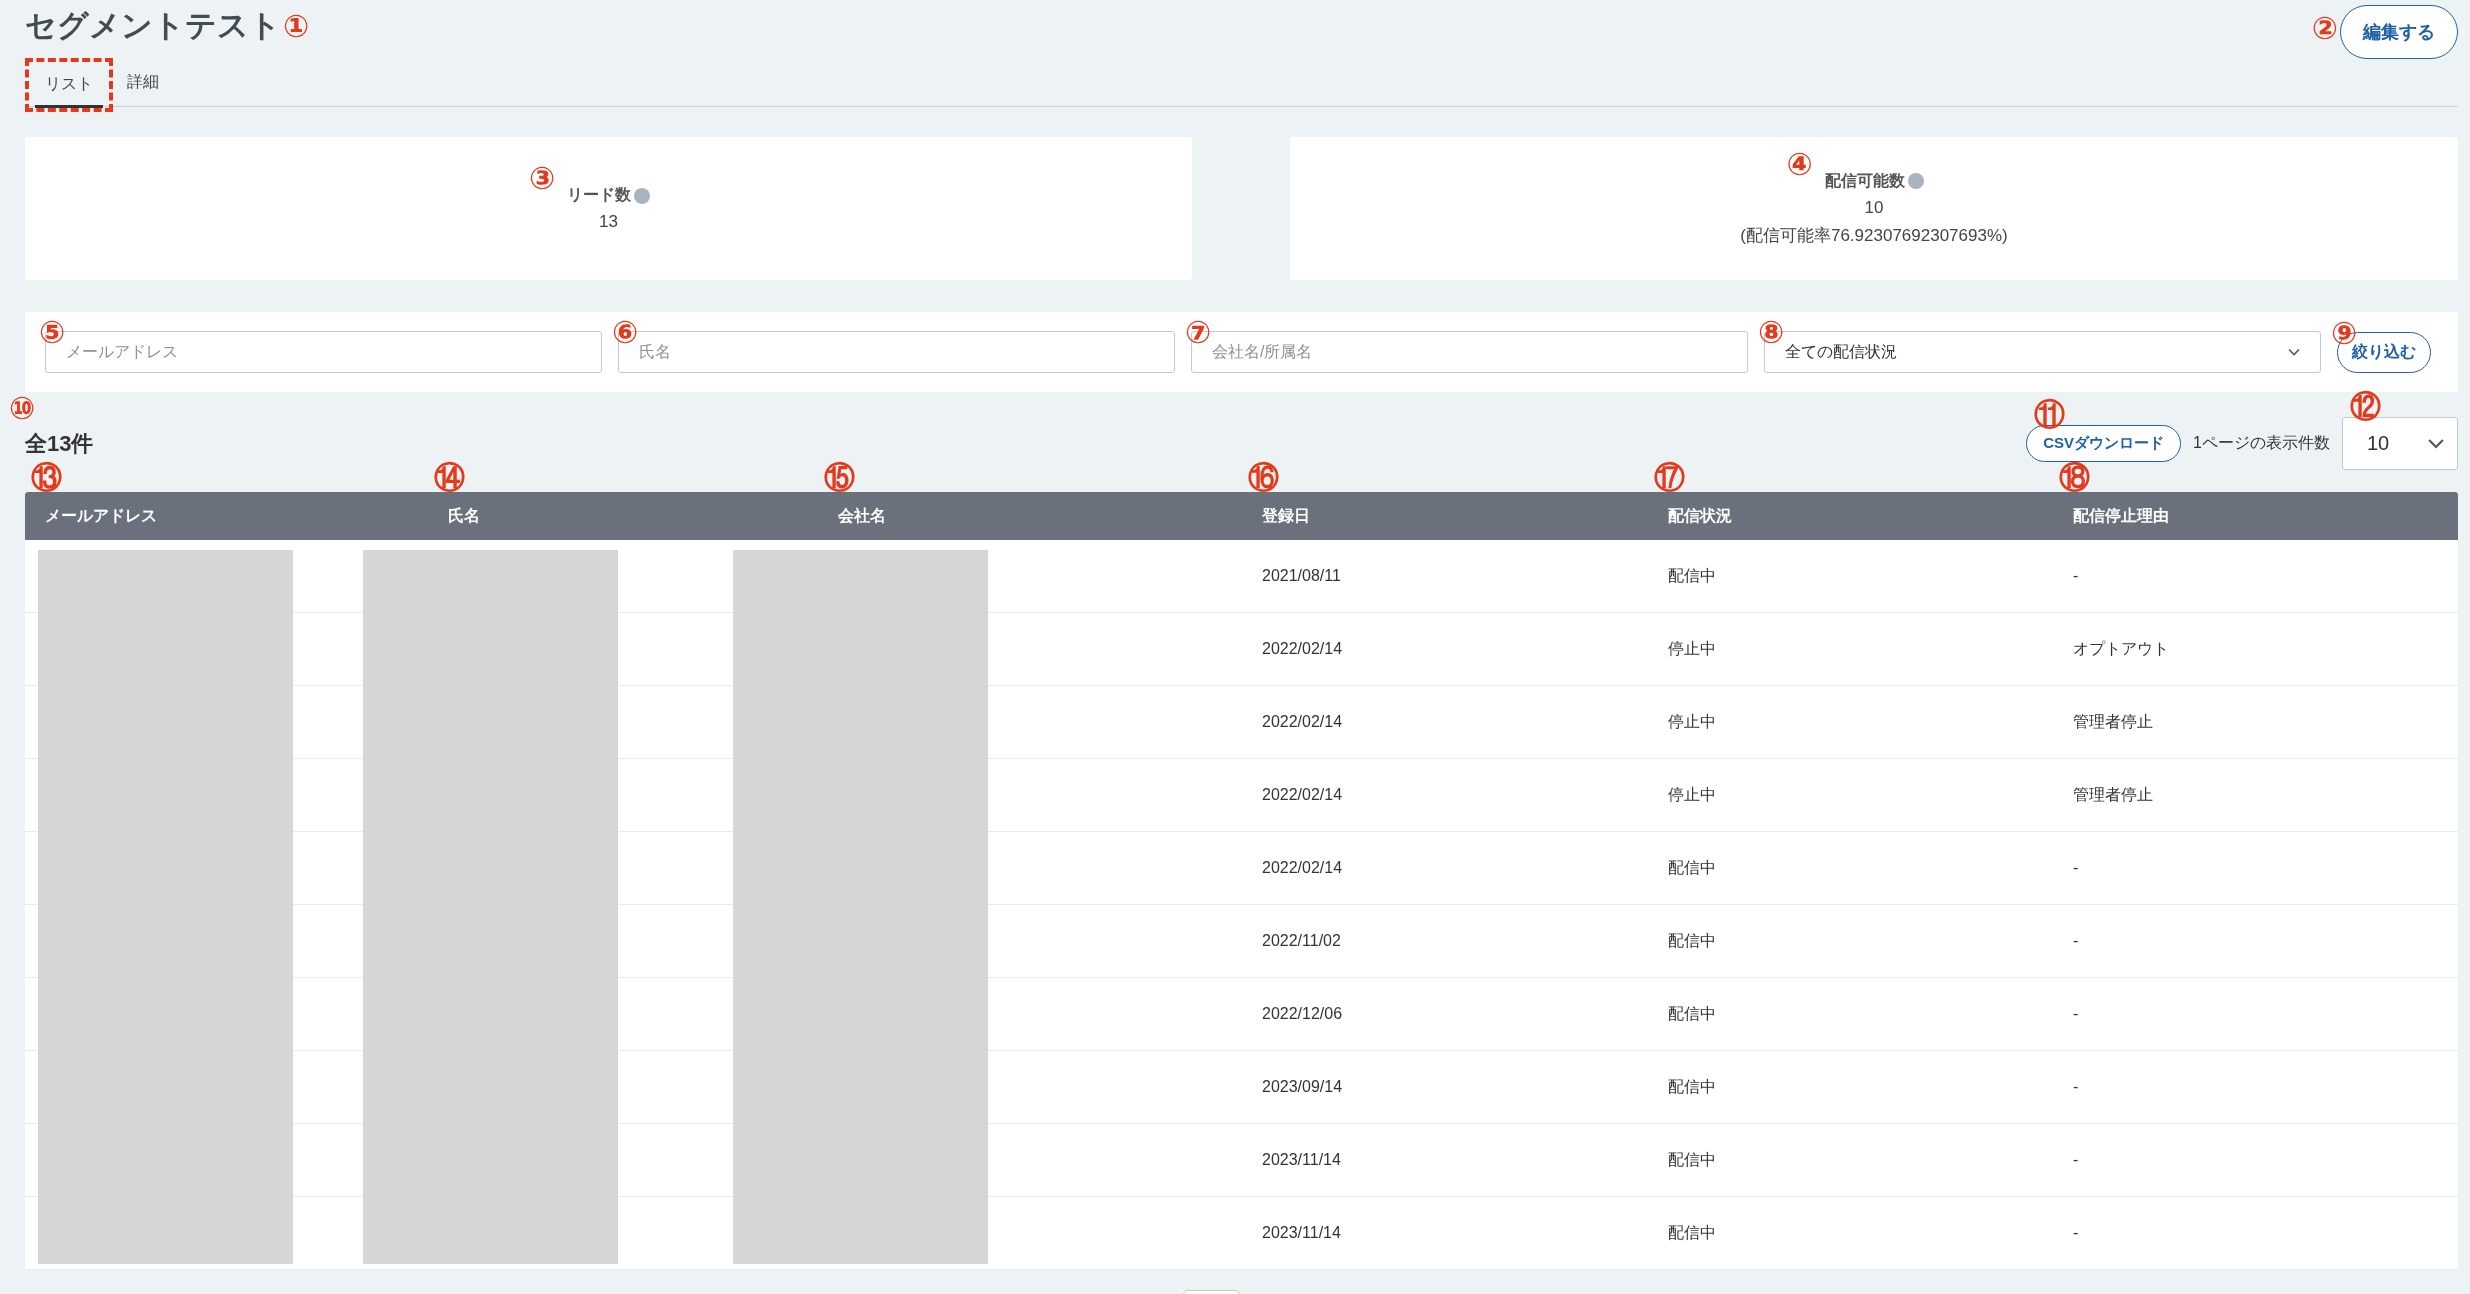  I want to click on column-header: 配信停止理由, so click(2121, 515).